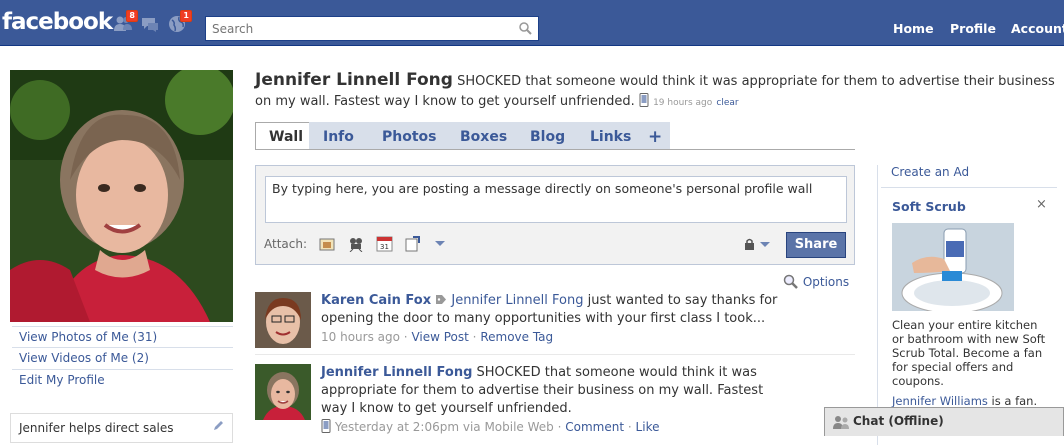 This screenshot has width=1064, height=445. I want to click on nav-home: Home, so click(913, 28).